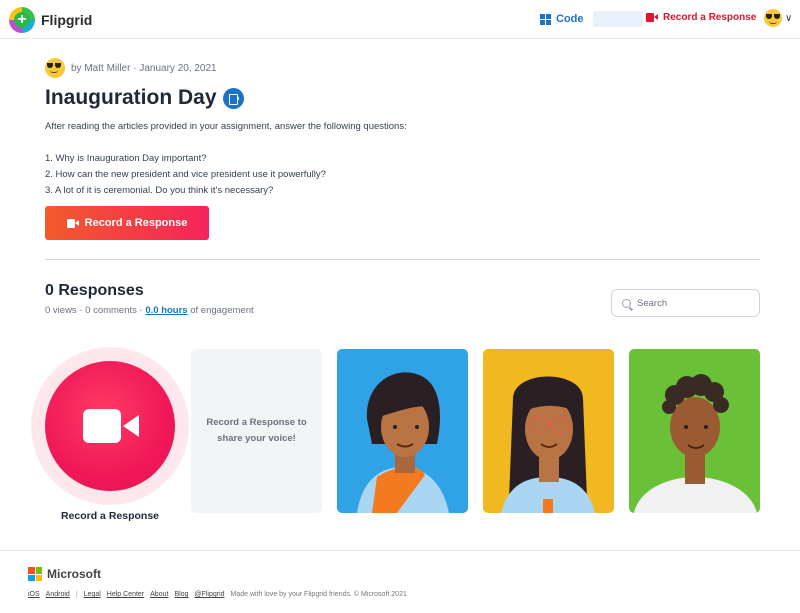 This screenshot has width=800, height=613. I want to click on responses-count-heading: 0 Responses, so click(94, 290).